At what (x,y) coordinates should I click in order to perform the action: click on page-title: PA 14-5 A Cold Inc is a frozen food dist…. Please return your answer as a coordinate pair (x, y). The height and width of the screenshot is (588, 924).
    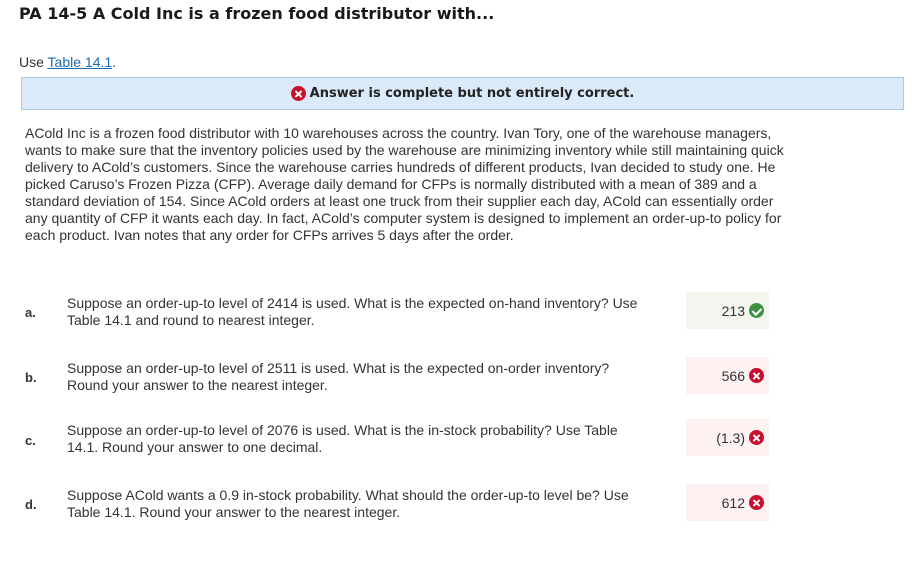
    Looking at the image, I should click on (257, 13).